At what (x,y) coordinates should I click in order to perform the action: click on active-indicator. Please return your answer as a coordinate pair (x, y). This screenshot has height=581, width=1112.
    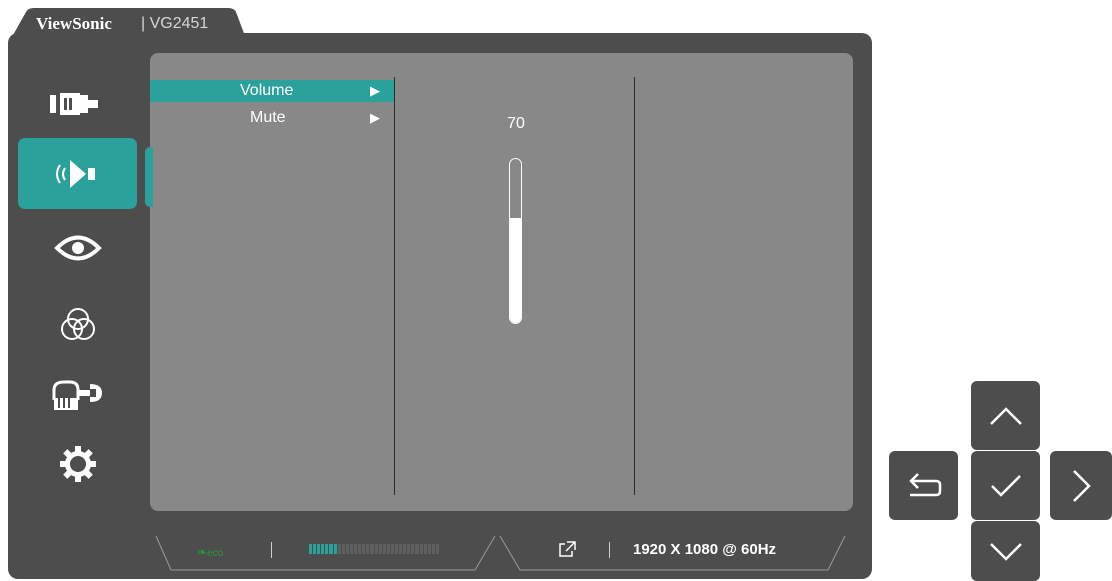
    Looking at the image, I should click on (149, 177).